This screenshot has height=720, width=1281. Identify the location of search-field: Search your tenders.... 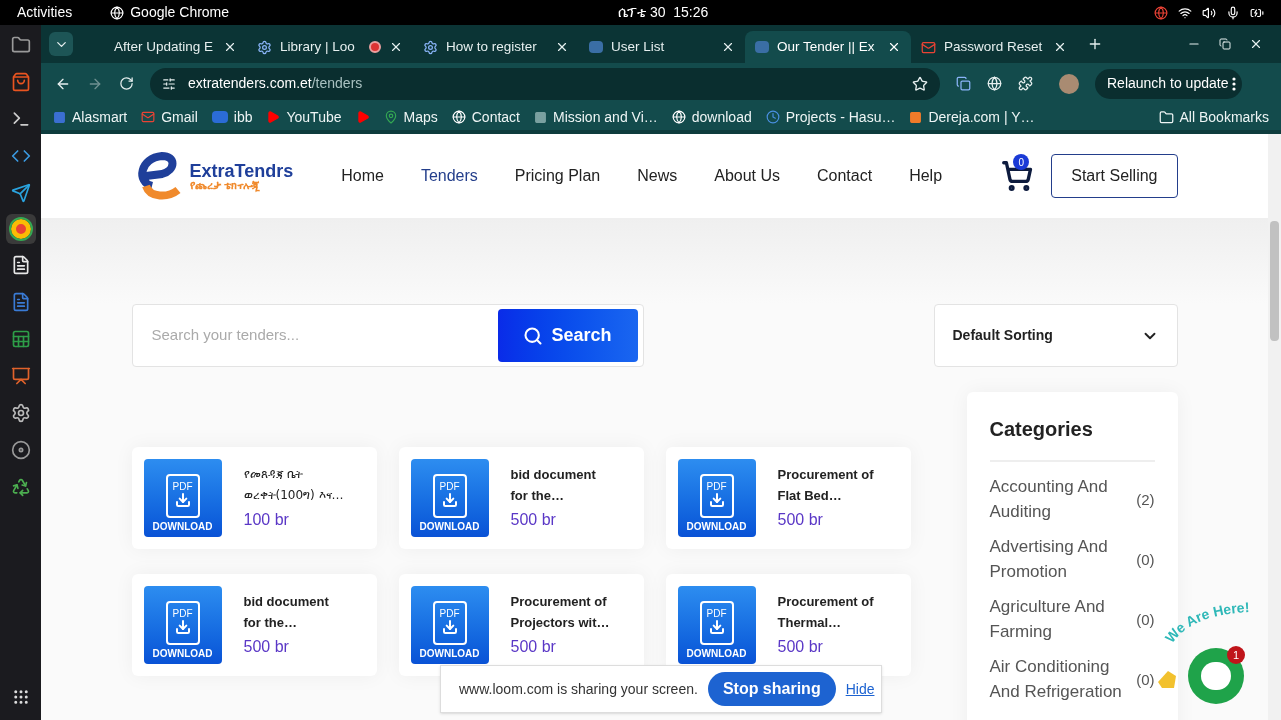
(324, 335).